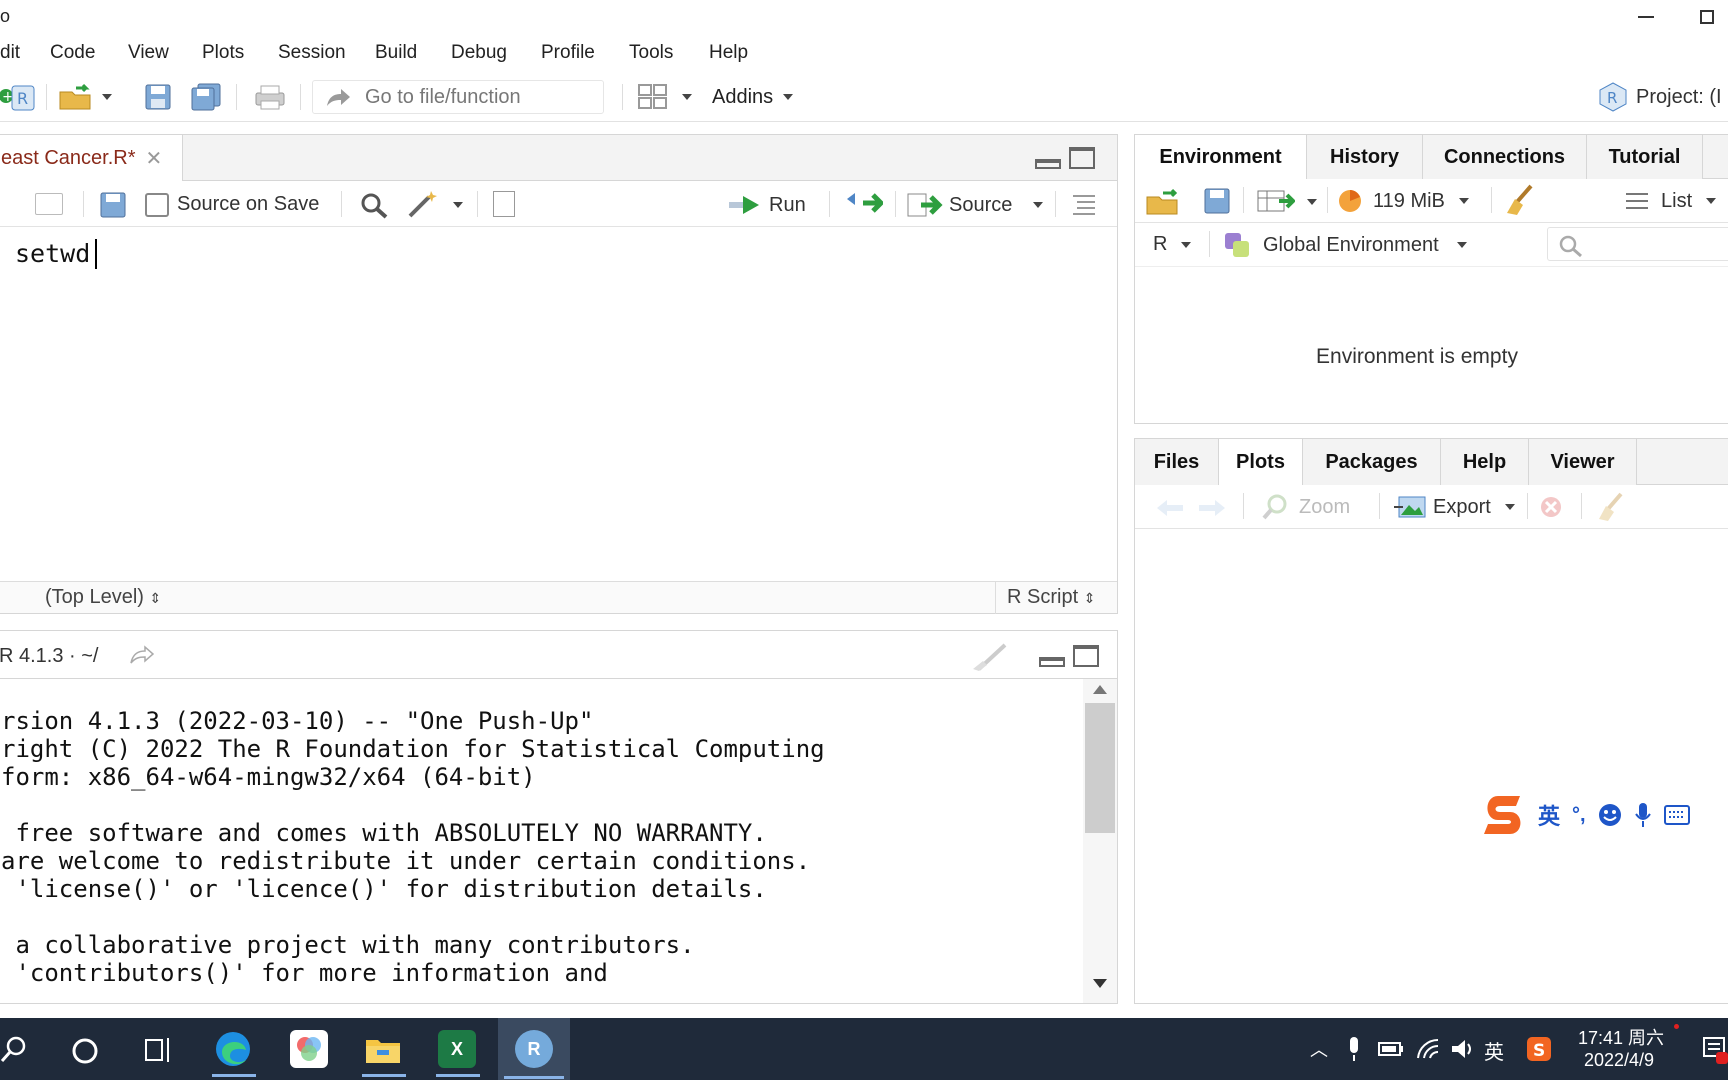 This screenshot has height=1080, width=1728. What do you see at coordinates (651, 53) in the screenshot?
I see `menu-tools: Tools` at bounding box center [651, 53].